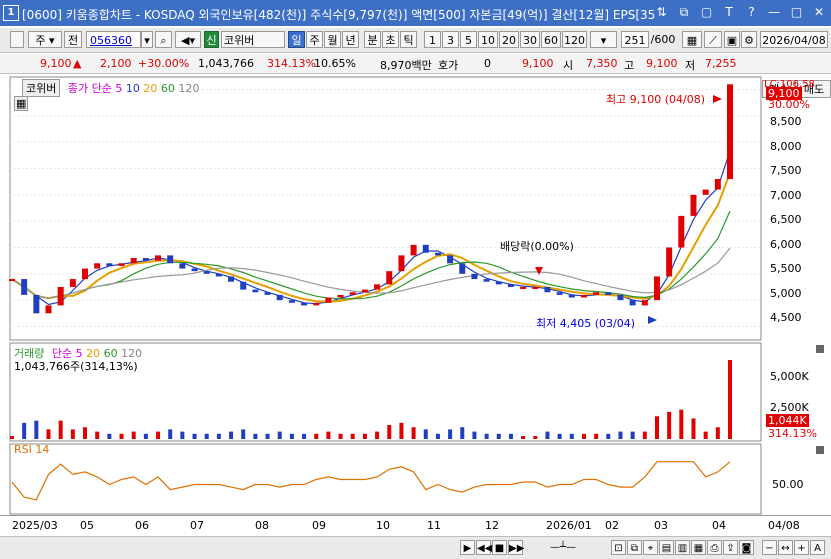 Image resolution: width=831 pixels, height=559 pixels. I want to click on rewind-icon: ◀◀, so click(484, 547).